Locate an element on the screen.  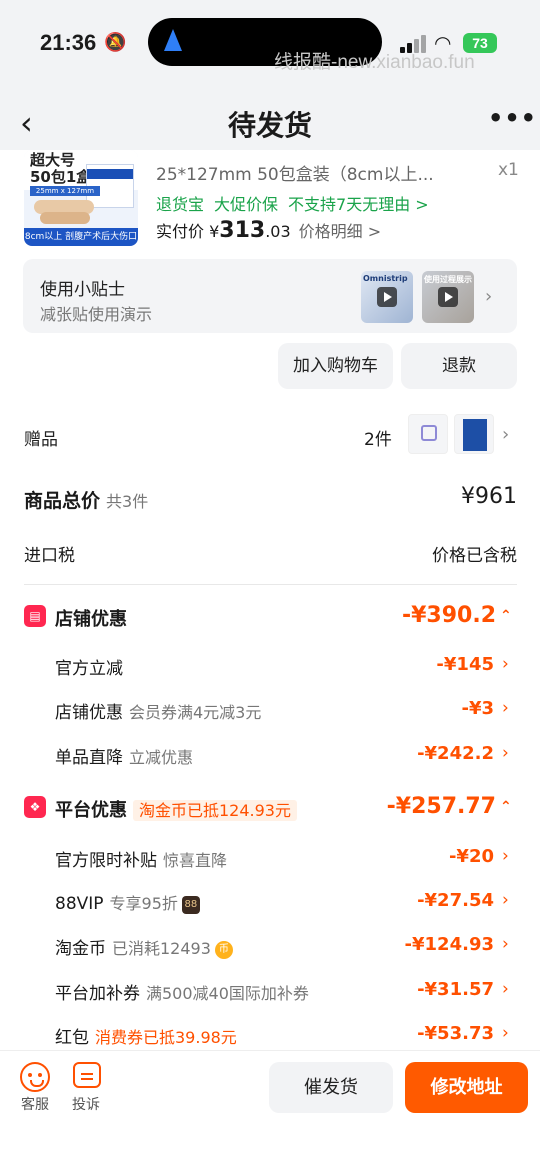
guarantee-tag: 大促价保 is located at coordinates (246, 204).